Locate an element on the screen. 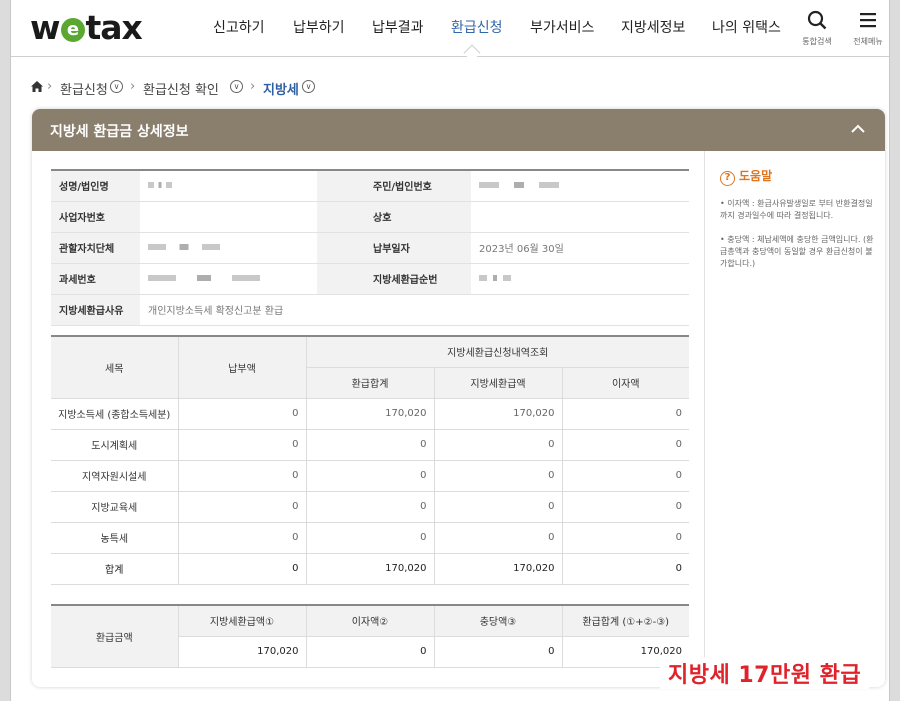  table-row: 농특세 0 0 0 0 is located at coordinates (370, 537).